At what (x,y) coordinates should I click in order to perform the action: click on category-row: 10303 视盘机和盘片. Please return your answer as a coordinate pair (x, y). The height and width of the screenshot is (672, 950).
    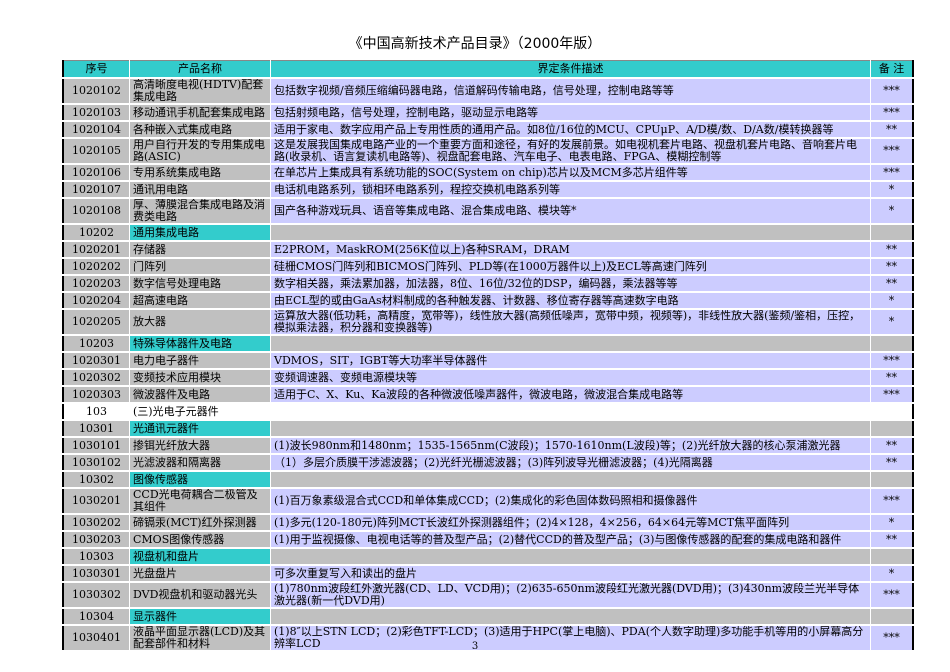
    Looking at the image, I should click on (488, 557).